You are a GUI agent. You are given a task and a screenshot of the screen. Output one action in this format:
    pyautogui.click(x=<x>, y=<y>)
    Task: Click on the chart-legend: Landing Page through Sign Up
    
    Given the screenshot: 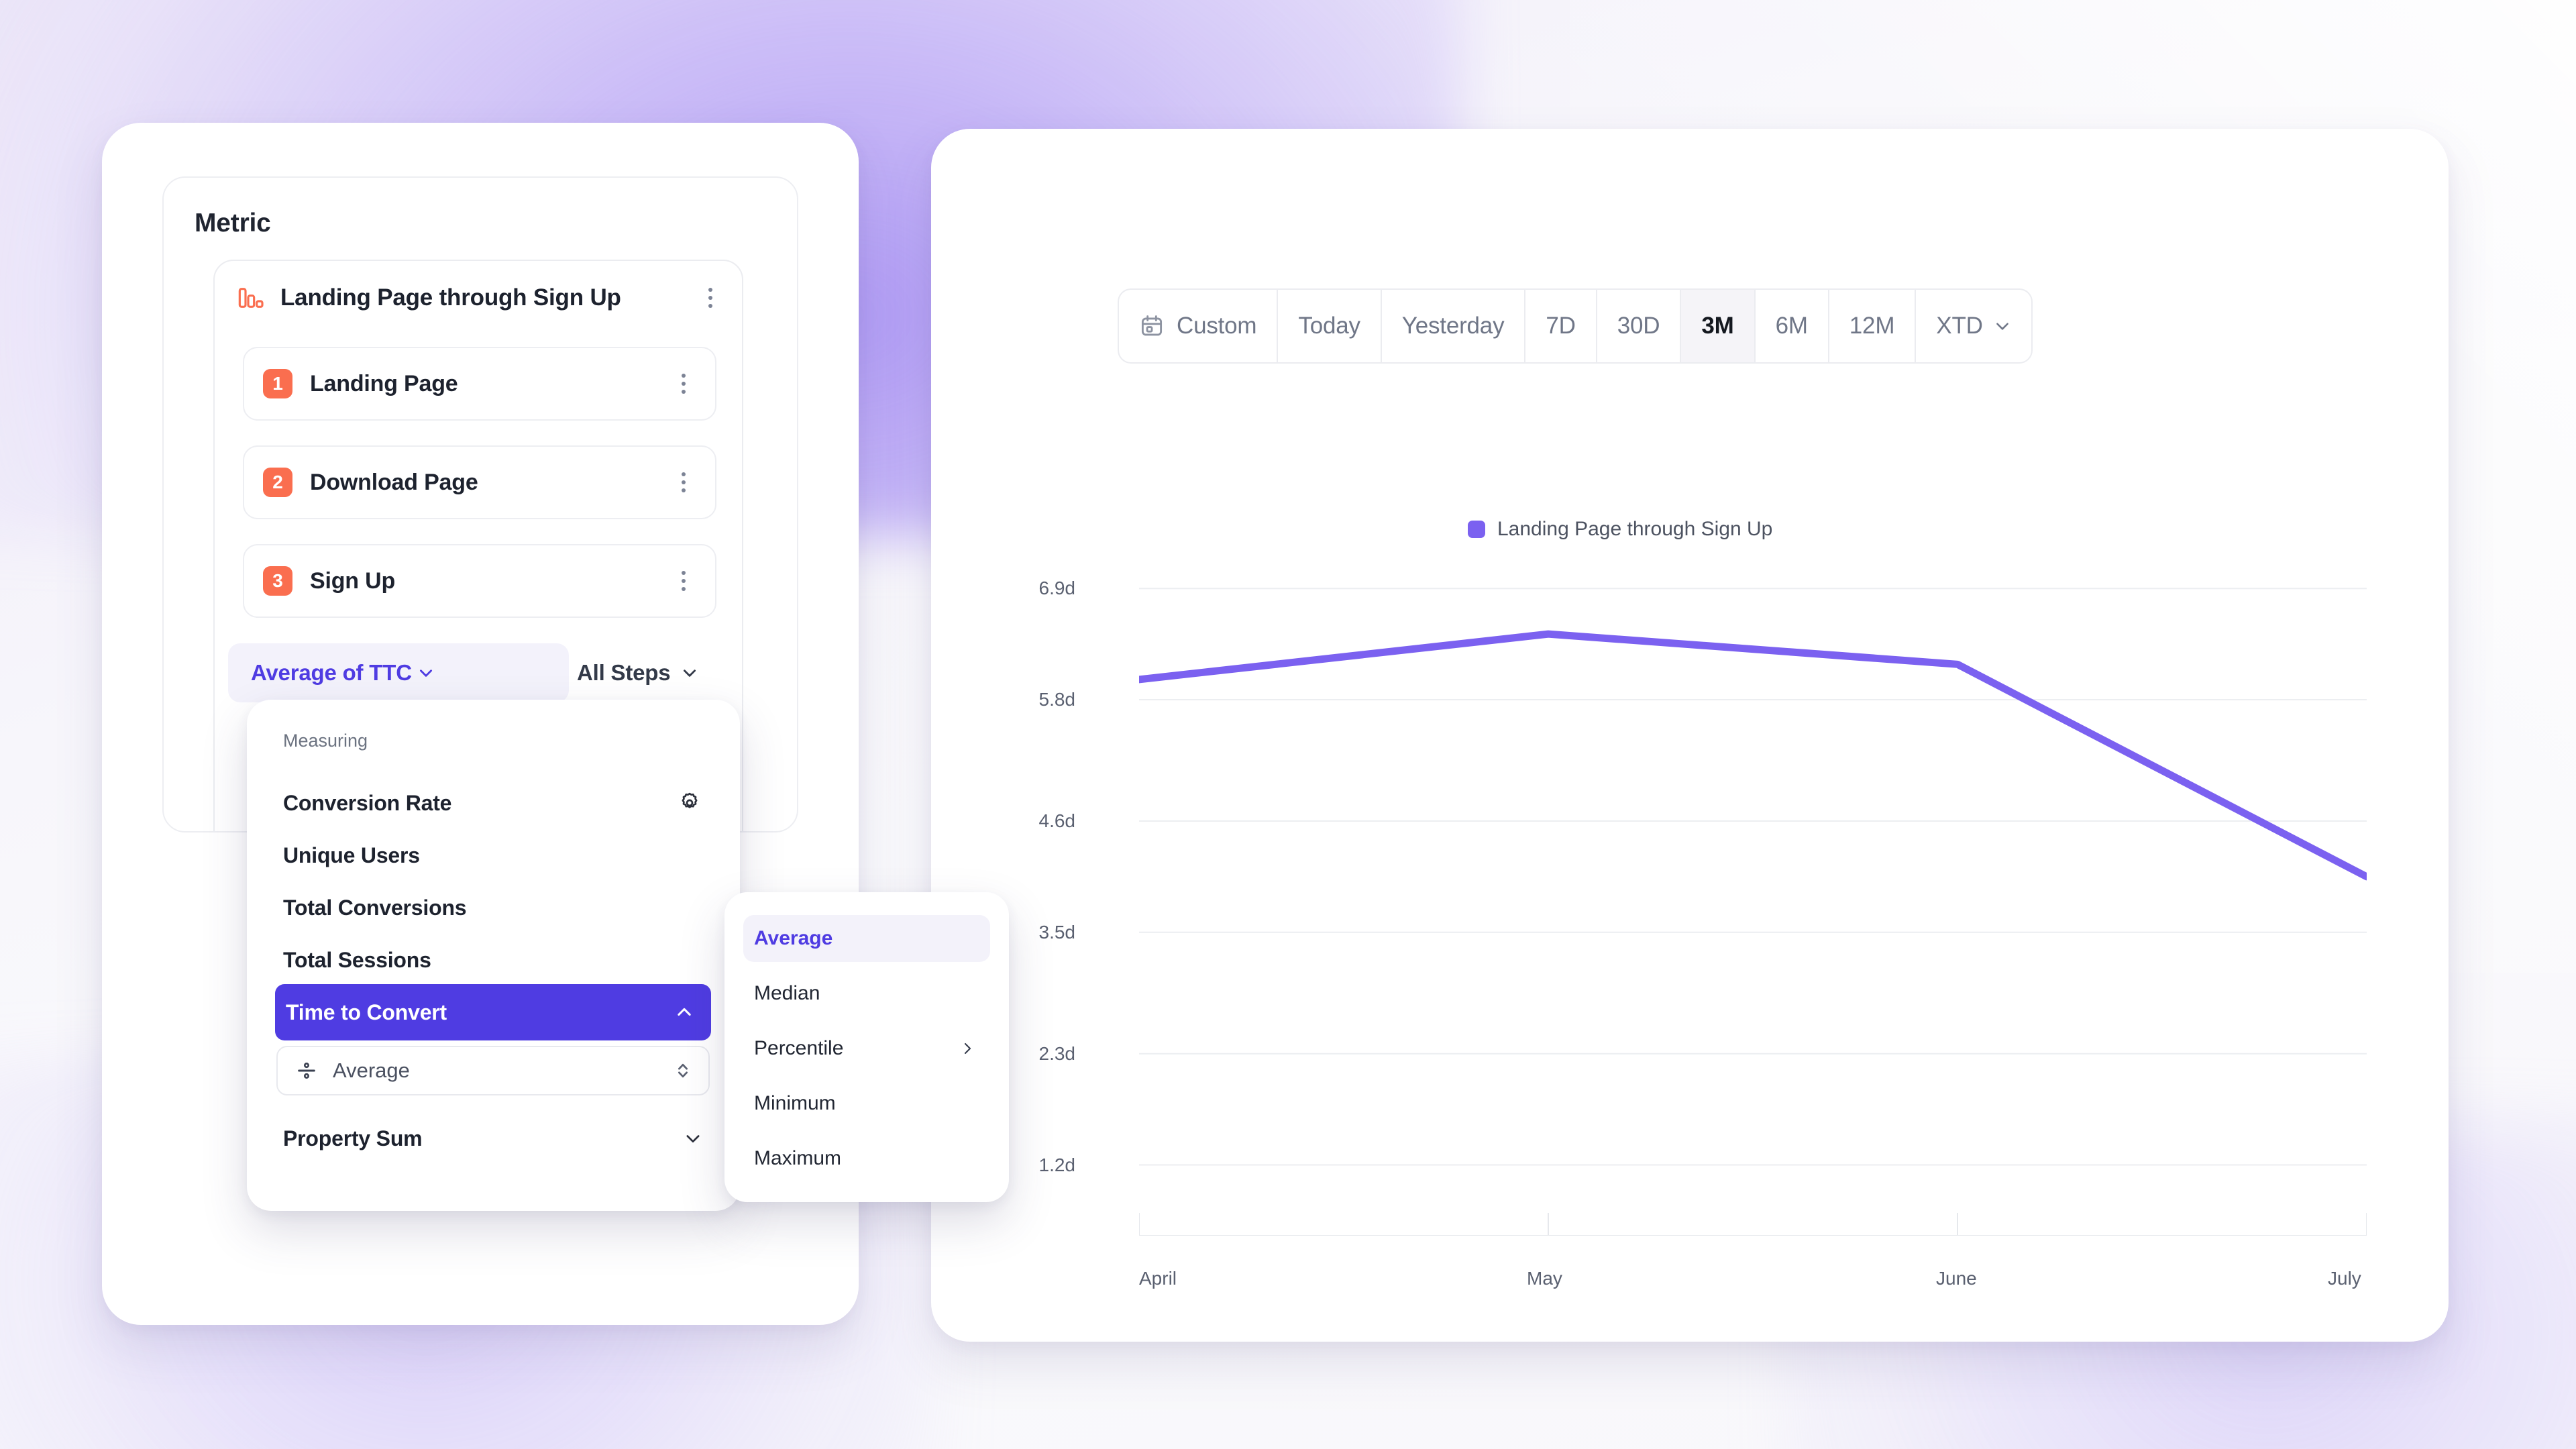 What is the action you would take?
    pyautogui.click(x=1620, y=529)
    